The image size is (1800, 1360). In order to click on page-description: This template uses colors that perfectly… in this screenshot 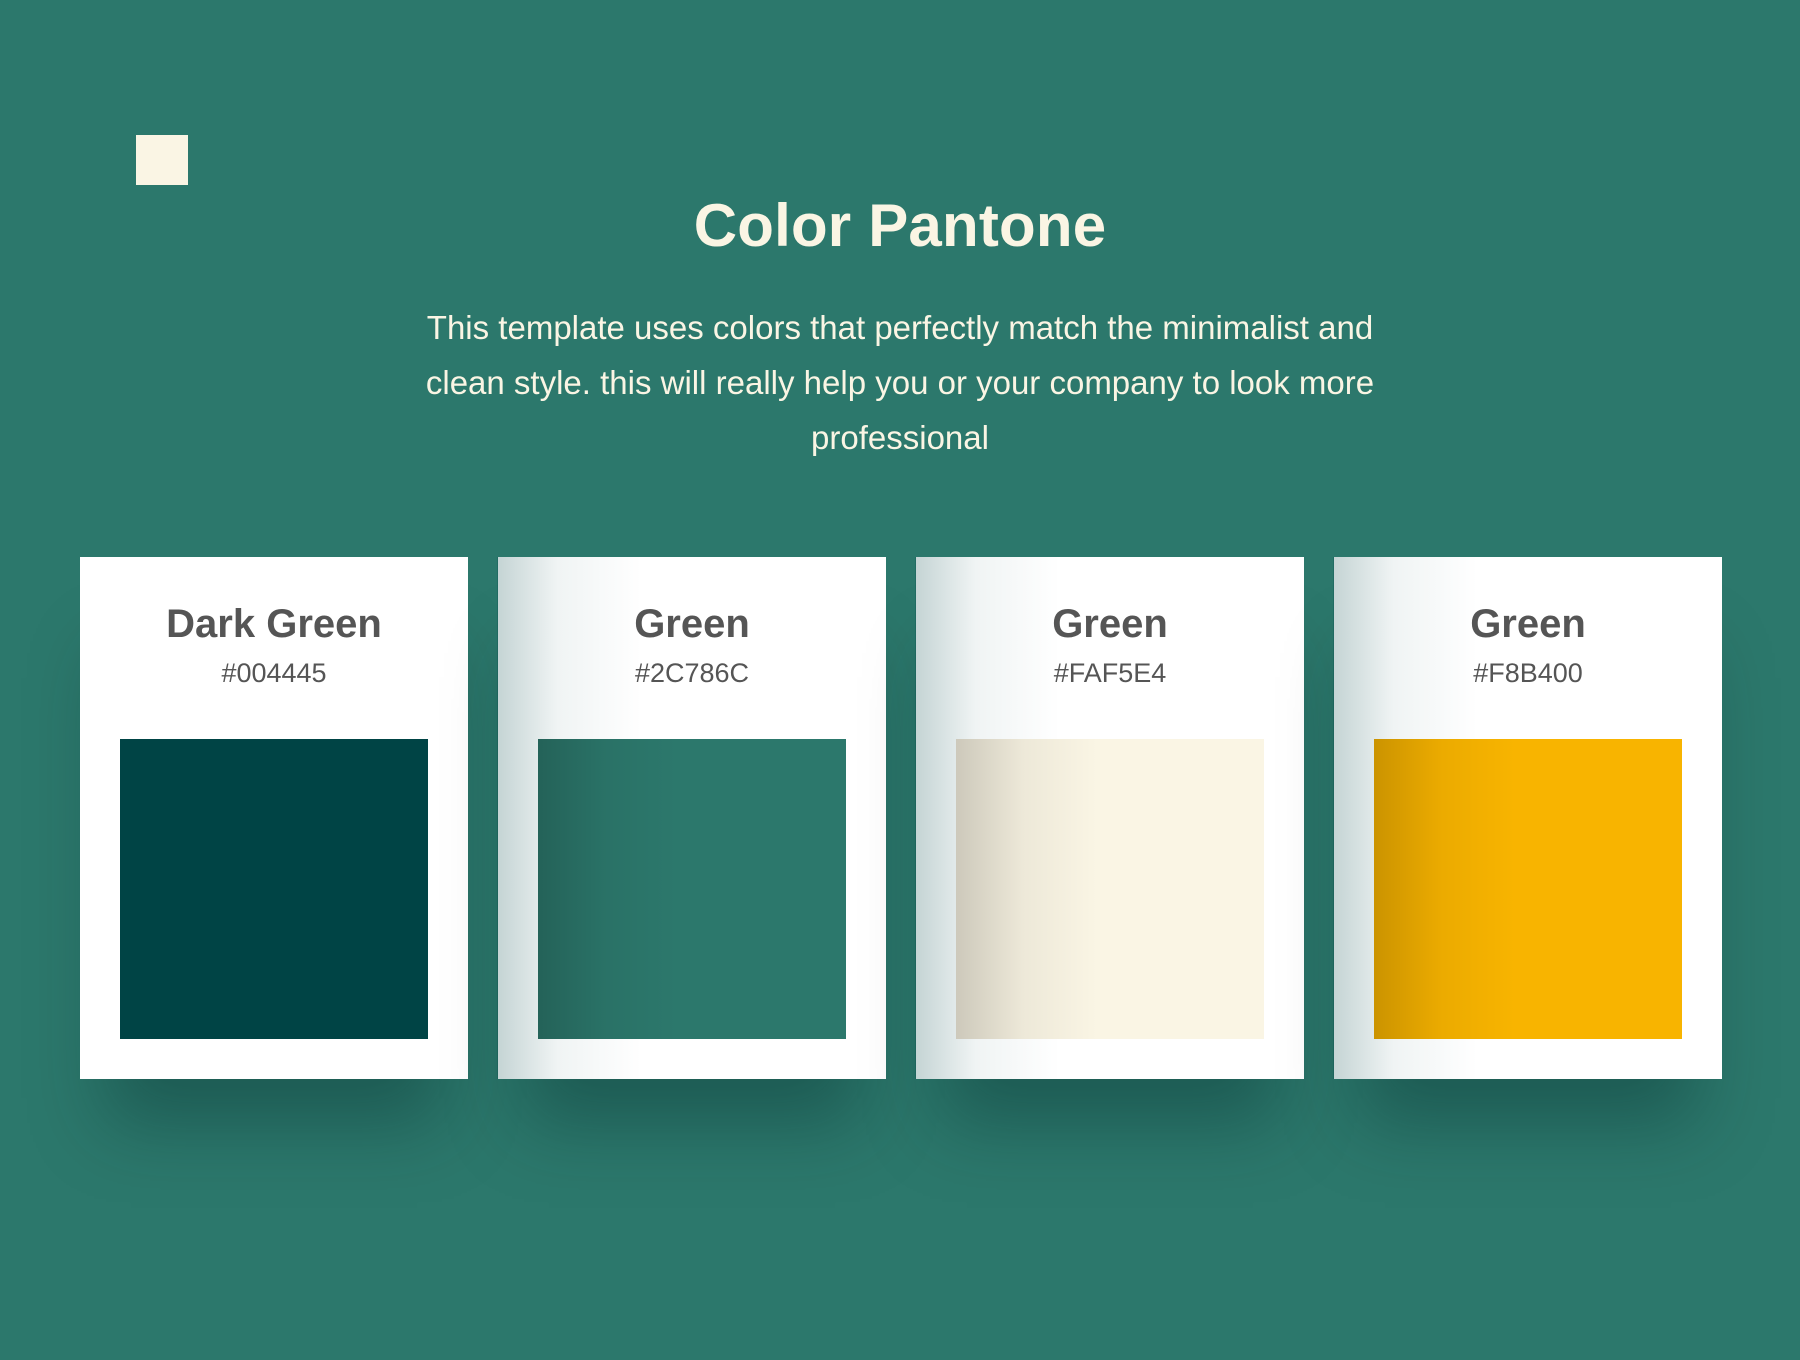, I will do `click(900, 382)`.